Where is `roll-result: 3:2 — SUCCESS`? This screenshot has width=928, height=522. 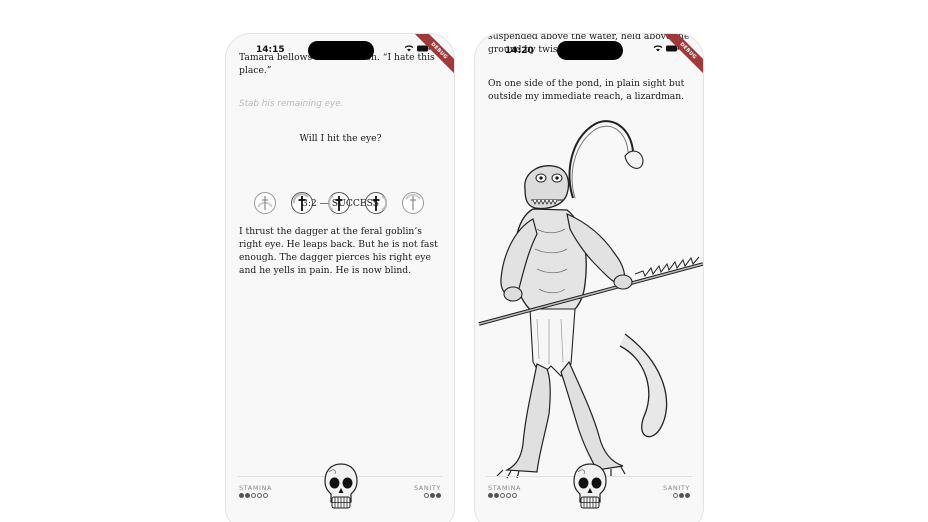 roll-result: 3:2 — SUCCESS is located at coordinates (340, 203).